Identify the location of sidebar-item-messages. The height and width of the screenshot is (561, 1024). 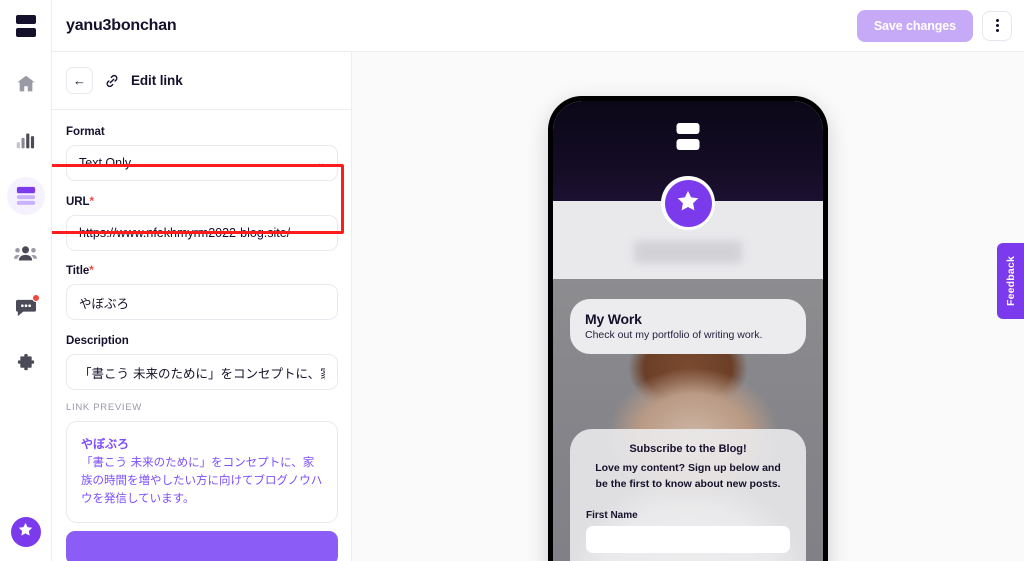
(26, 308).